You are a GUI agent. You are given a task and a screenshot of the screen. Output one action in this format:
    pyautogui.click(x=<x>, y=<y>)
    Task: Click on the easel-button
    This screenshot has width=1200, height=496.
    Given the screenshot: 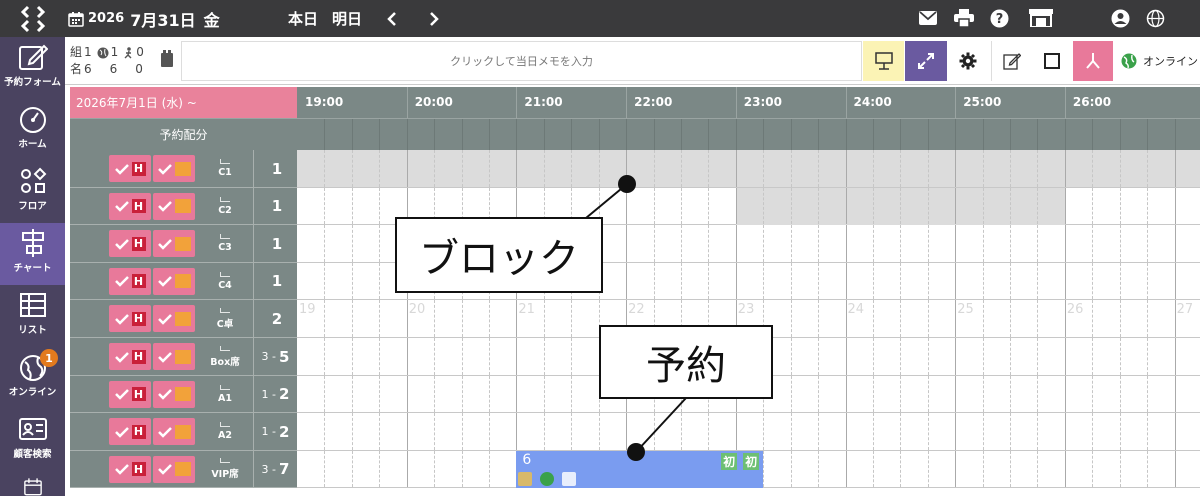 What is the action you would take?
    pyautogui.click(x=883, y=61)
    